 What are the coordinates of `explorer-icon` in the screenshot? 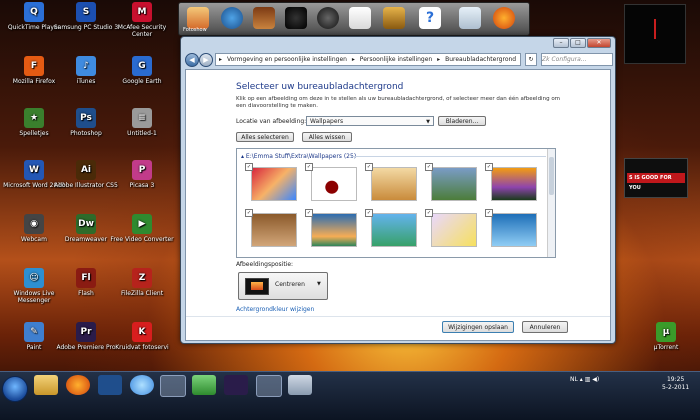 It's located at (46, 385).